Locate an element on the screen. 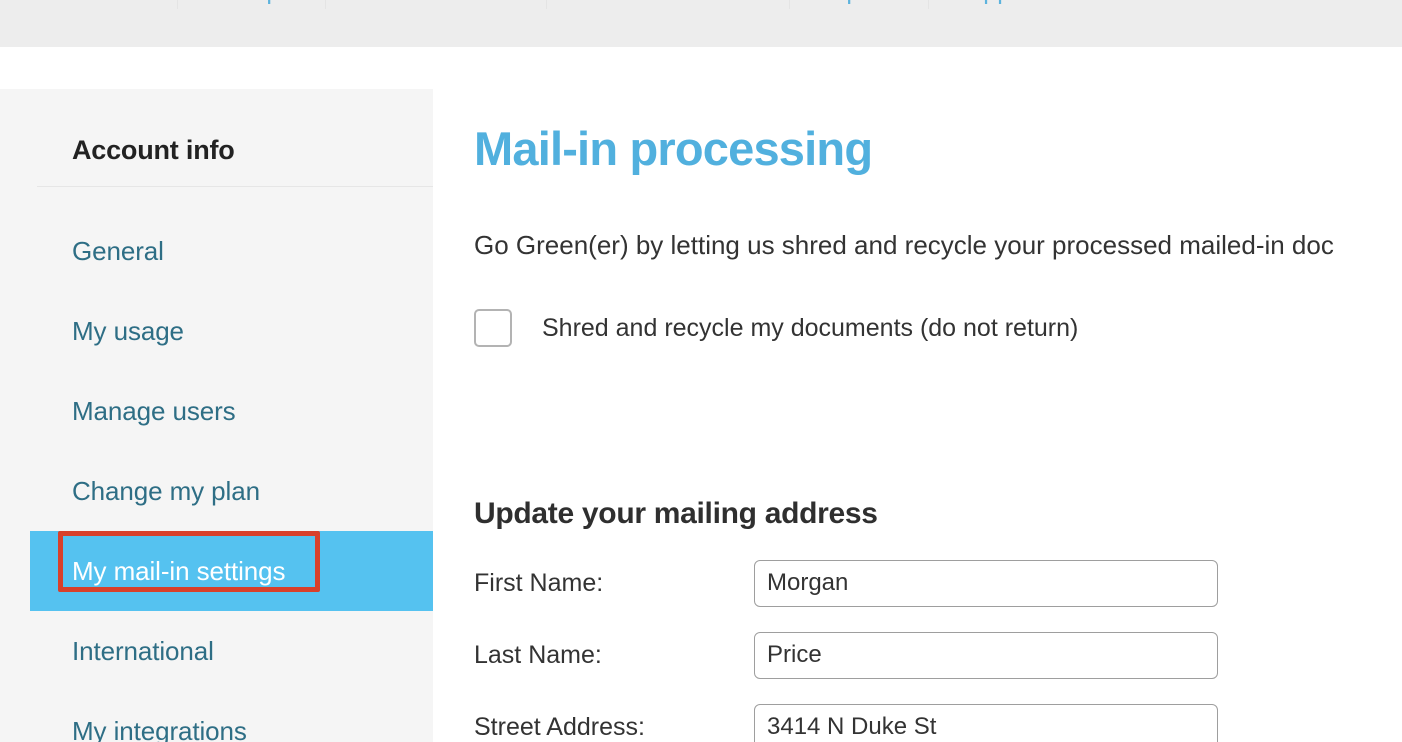 Image resolution: width=1402 pixels, height=742 pixels. nav-tab-other-documents: Other documents is located at coordinates (667, 7).